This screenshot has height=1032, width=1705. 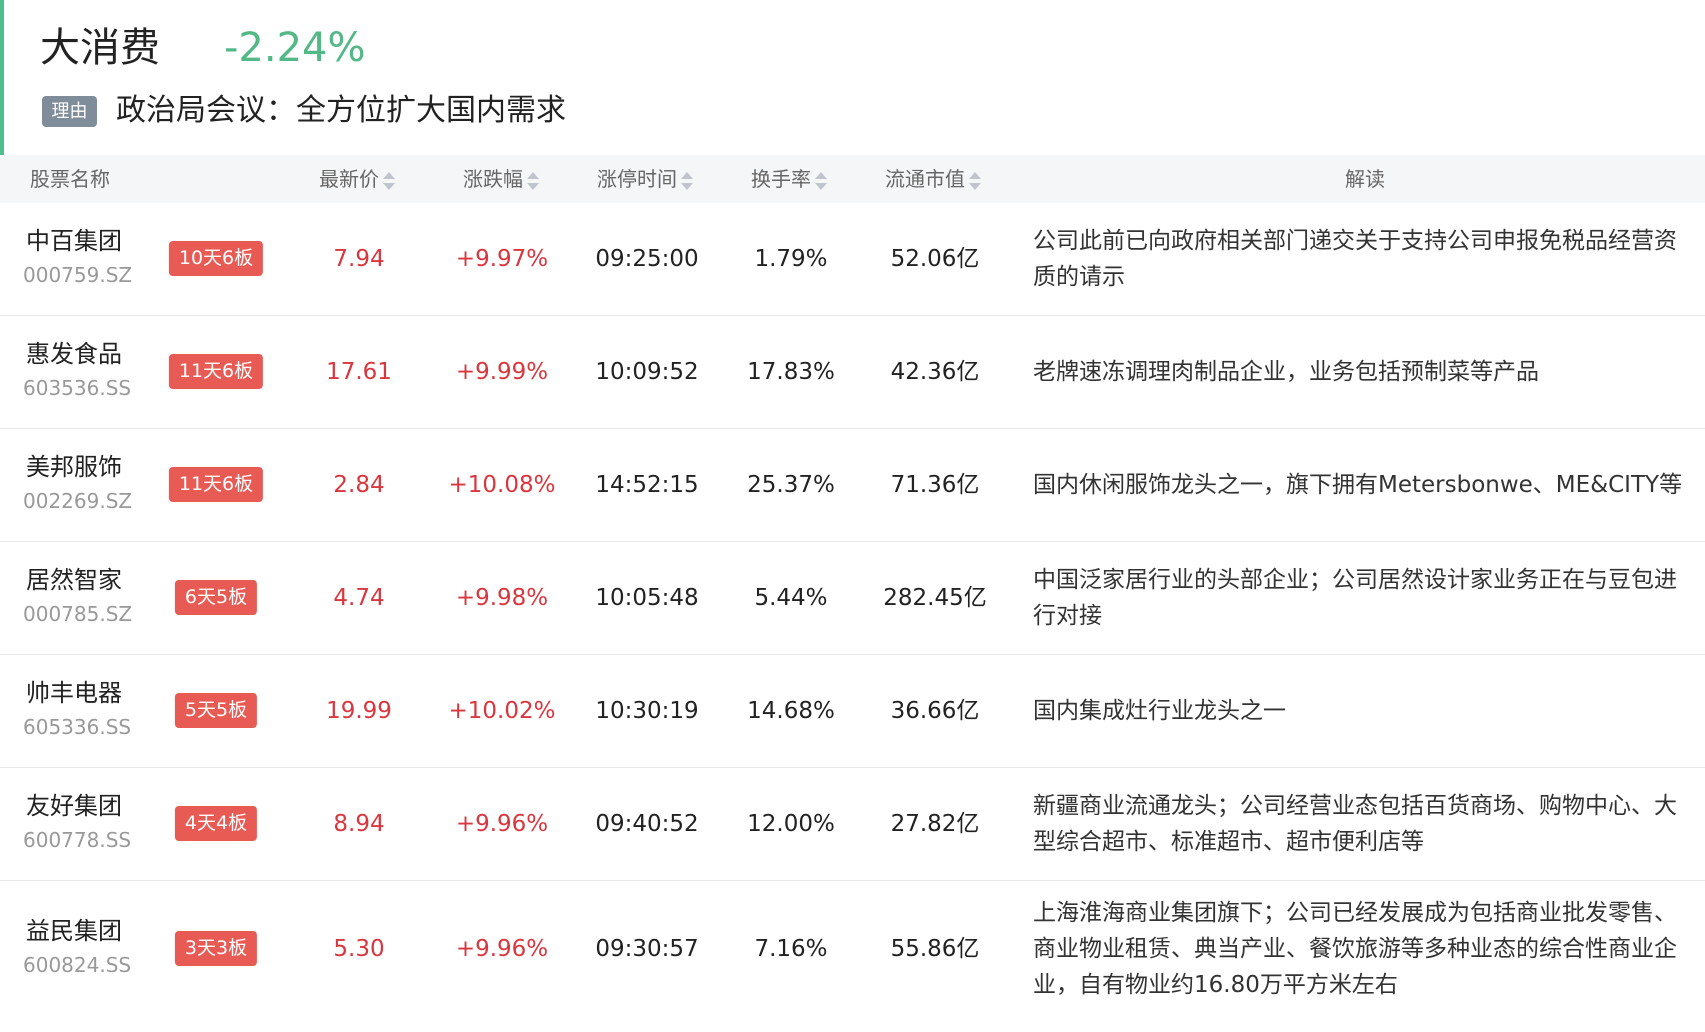 I want to click on stock-name: 惠发食品, so click(x=74, y=354).